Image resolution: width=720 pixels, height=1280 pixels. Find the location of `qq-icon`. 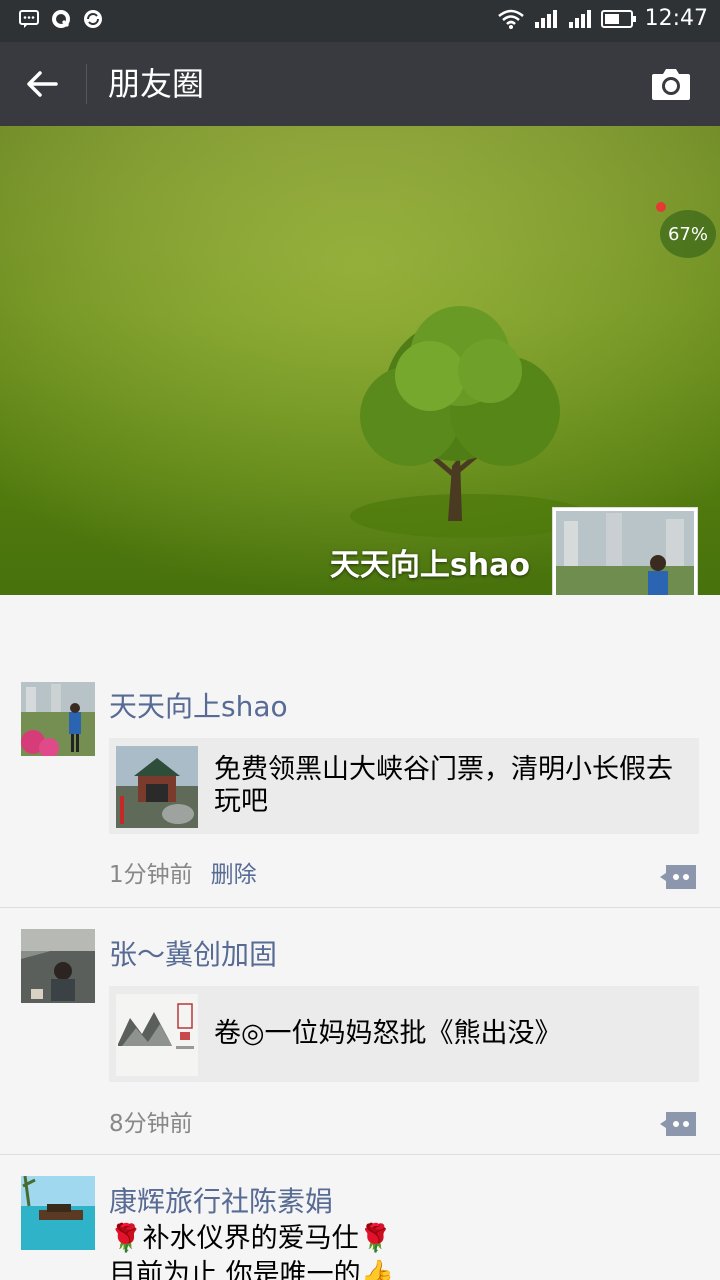

qq-icon is located at coordinates (61, 19).